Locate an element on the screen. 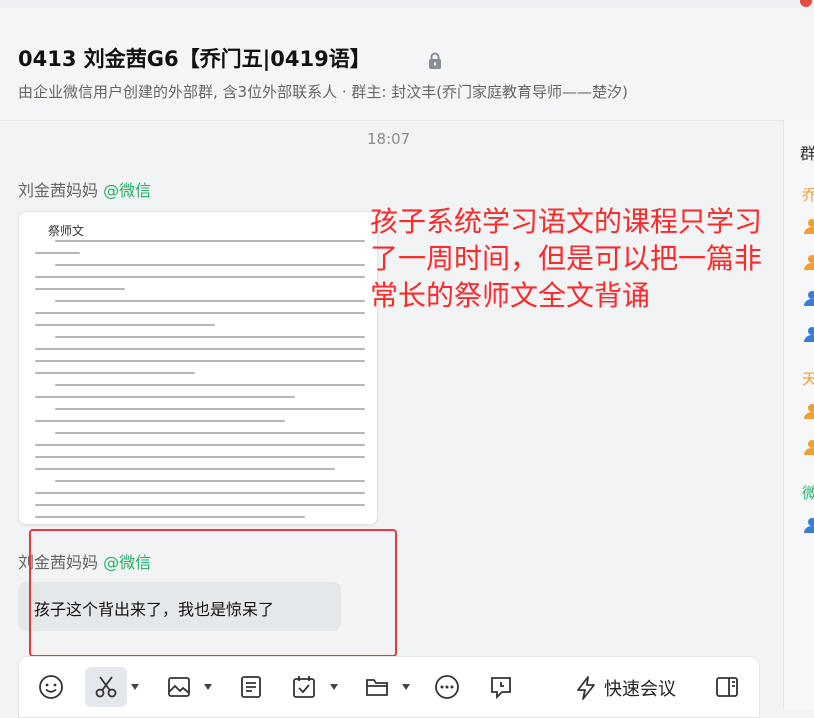 The height and width of the screenshot is (718, 814). image-icon is located at coordinates (179, 687).